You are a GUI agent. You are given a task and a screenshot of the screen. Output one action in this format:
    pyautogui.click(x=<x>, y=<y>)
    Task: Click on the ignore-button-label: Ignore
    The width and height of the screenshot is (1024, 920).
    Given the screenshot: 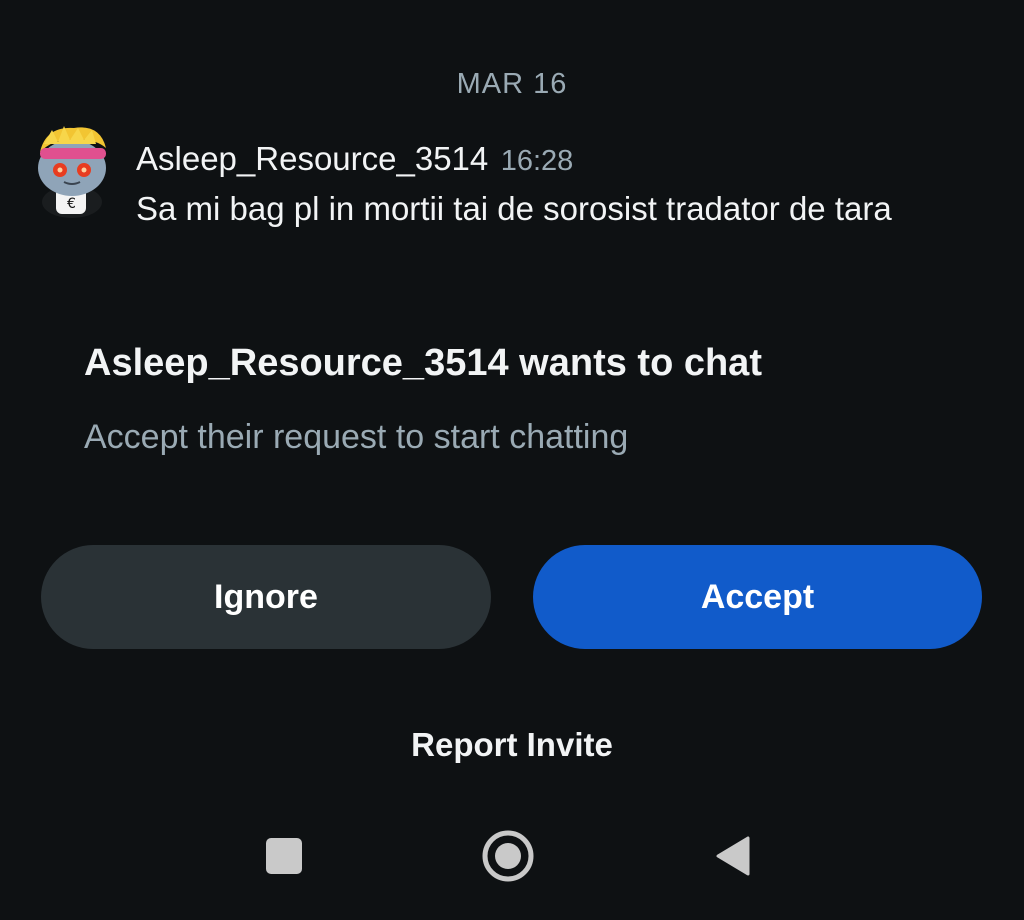 What is the action you would take?
    pyautogui.click(x=266, y=596)
    